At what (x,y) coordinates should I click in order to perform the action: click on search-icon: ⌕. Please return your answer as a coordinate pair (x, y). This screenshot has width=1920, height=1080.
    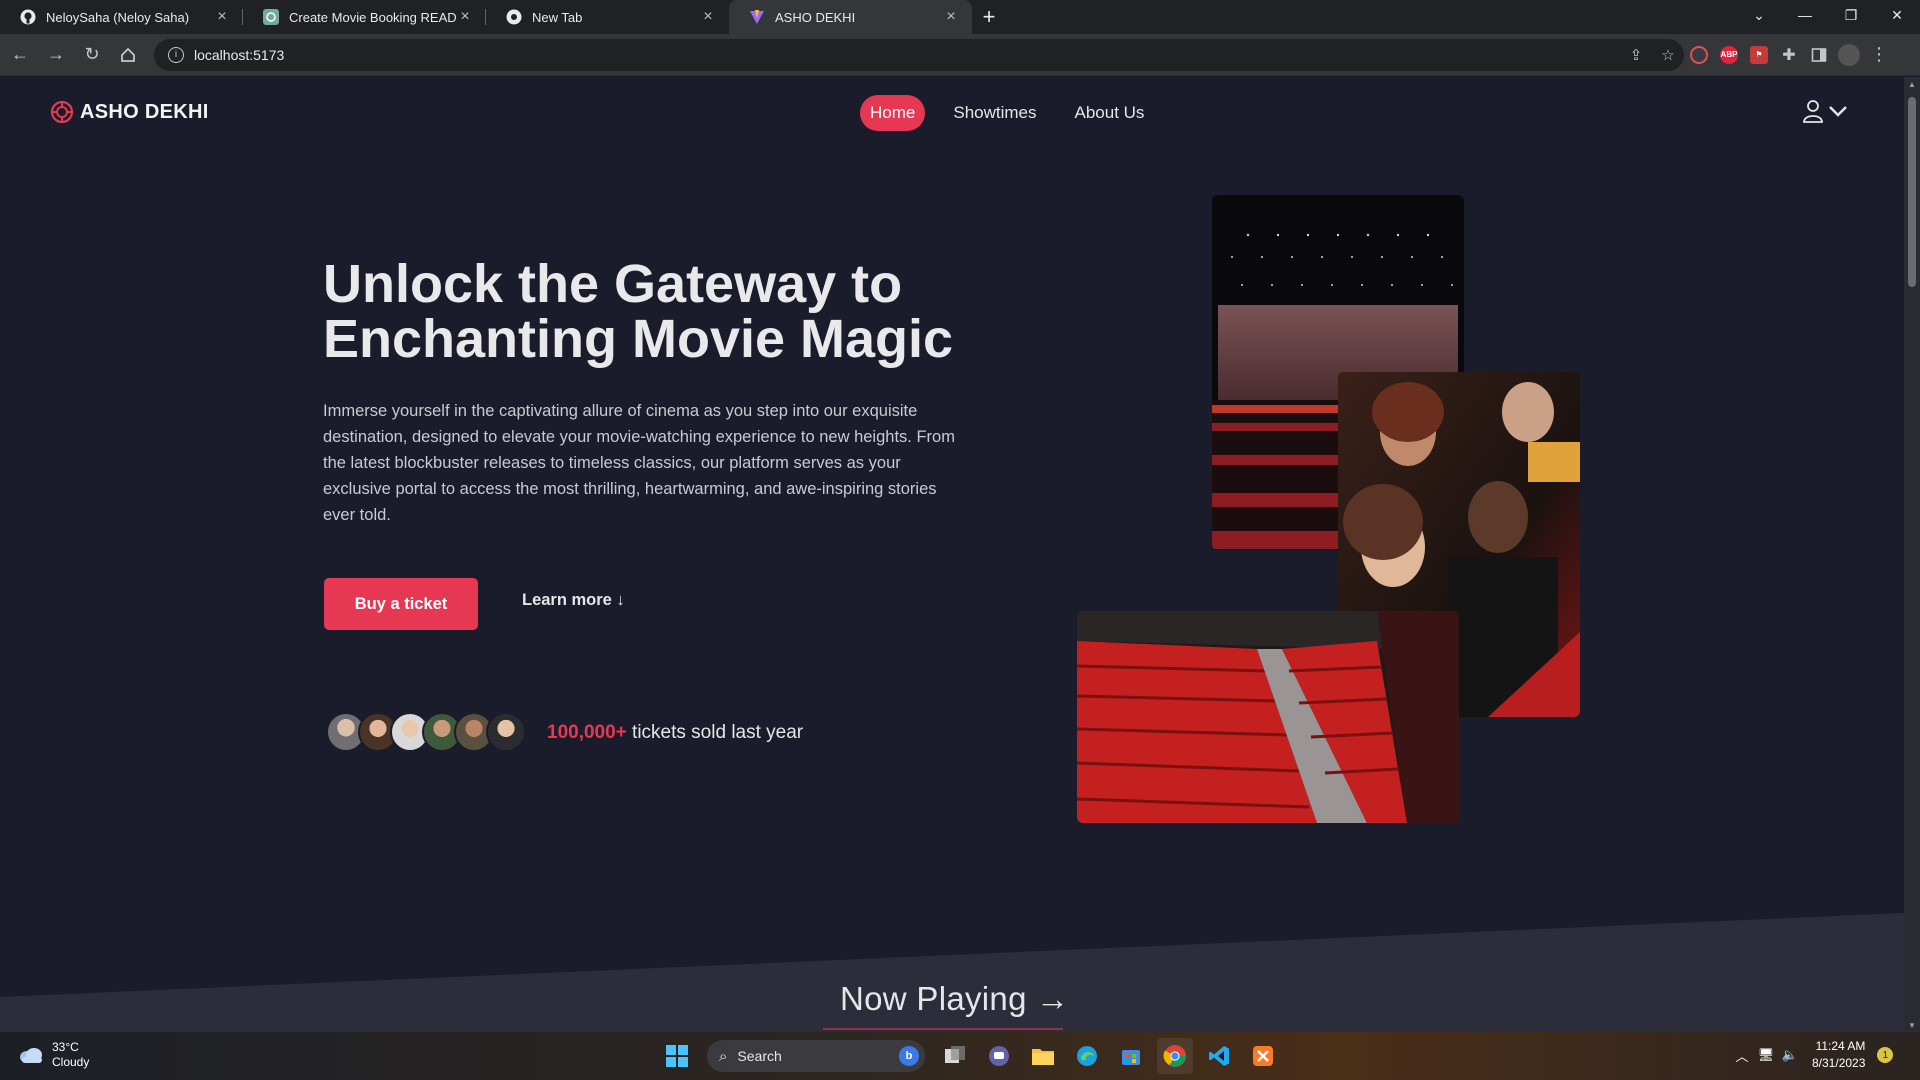
    Looking at the image, I should click on (723, 1056).